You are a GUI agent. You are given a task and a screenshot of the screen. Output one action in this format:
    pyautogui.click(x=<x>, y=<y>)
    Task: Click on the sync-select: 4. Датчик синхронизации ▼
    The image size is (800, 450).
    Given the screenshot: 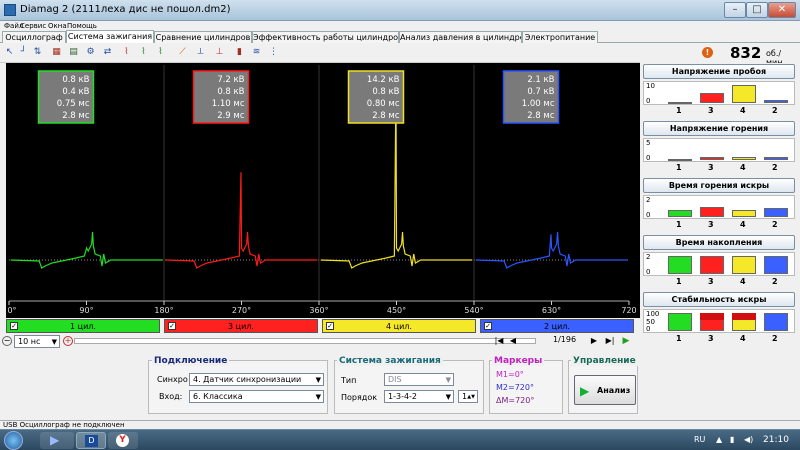 What is the action you would take?
    pyautogui.click(x=256, y=379)
    